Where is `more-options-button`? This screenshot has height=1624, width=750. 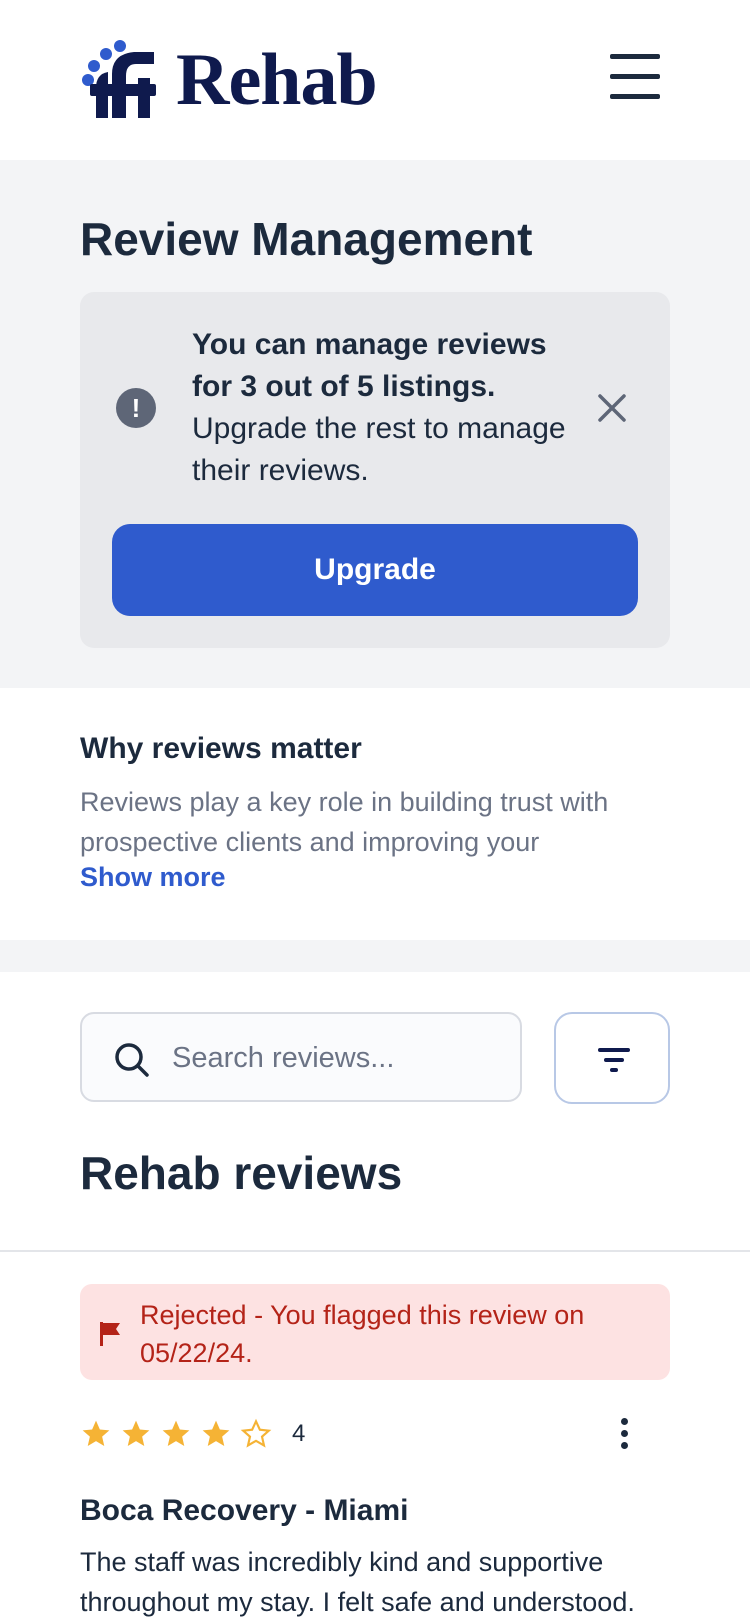 more-options-button is located at coordinates (624, 1436).